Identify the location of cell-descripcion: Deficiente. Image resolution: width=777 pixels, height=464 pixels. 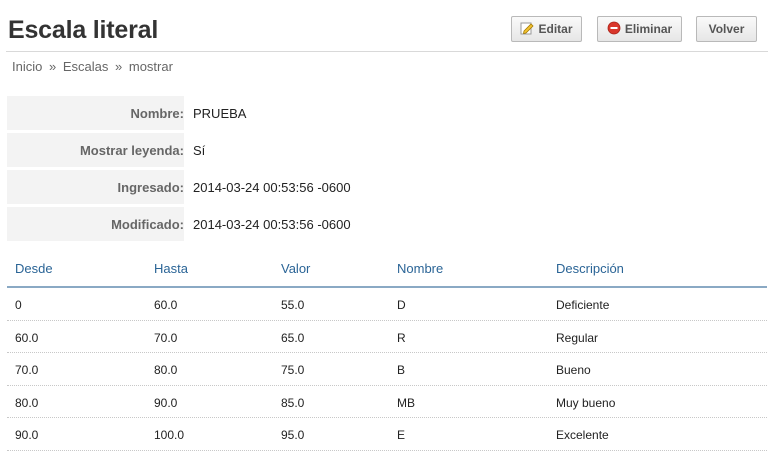
(583, 305).